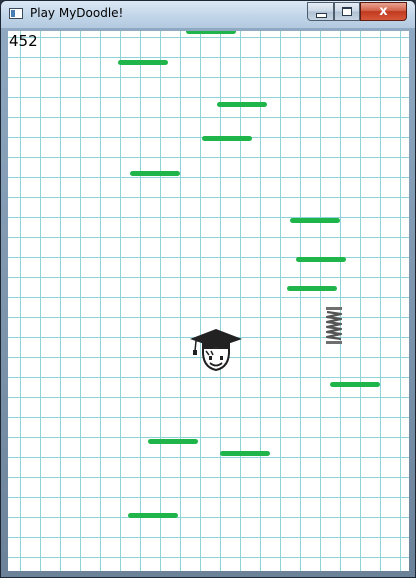 This screenshot has width=416, height=578. I want to click on close-icon: x, so click(383, 11).